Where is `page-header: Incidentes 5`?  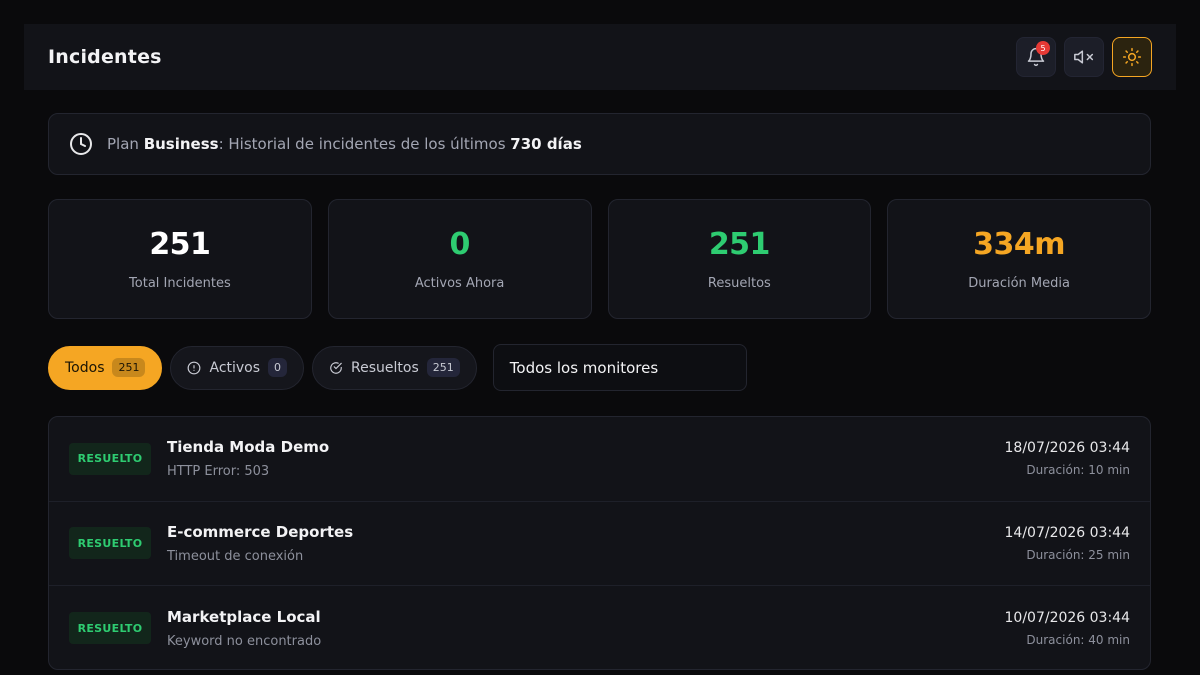
page-header: Incidentes 5 is located at coordinates (600, 57).